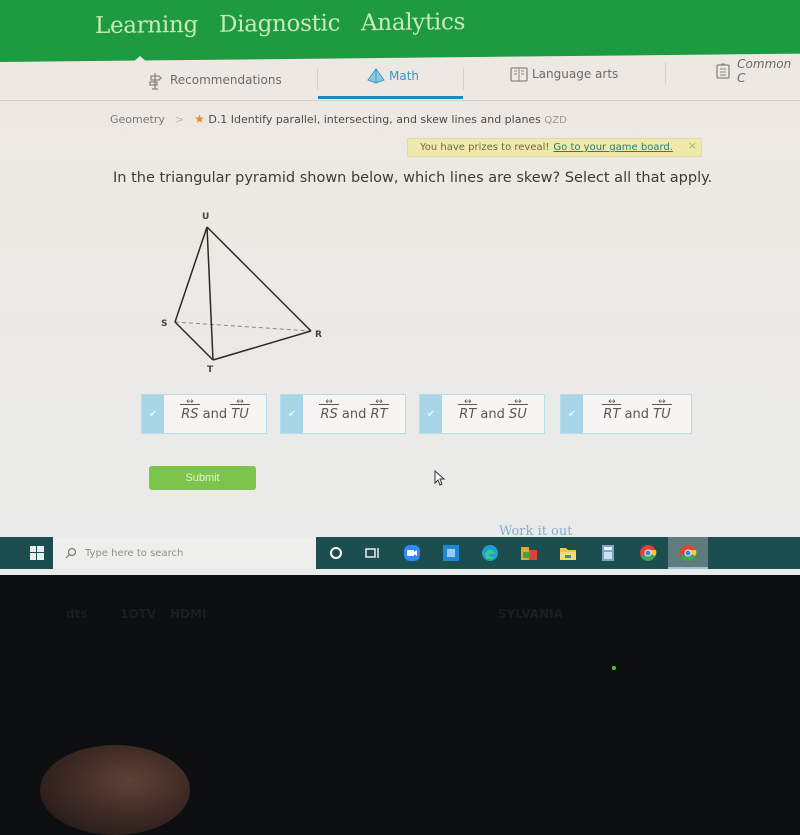 The image size is (800, 835). What do you see at coordinates (188, 614) in the screenshot?
I see `monitor-label-hdmi: HDMI` at bounding box center [188, 614].